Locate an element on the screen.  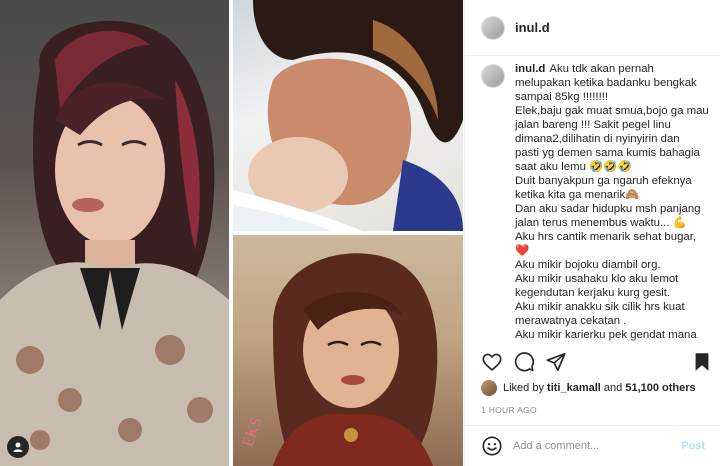
user-tag-icon is located at coordinates (18, 447).